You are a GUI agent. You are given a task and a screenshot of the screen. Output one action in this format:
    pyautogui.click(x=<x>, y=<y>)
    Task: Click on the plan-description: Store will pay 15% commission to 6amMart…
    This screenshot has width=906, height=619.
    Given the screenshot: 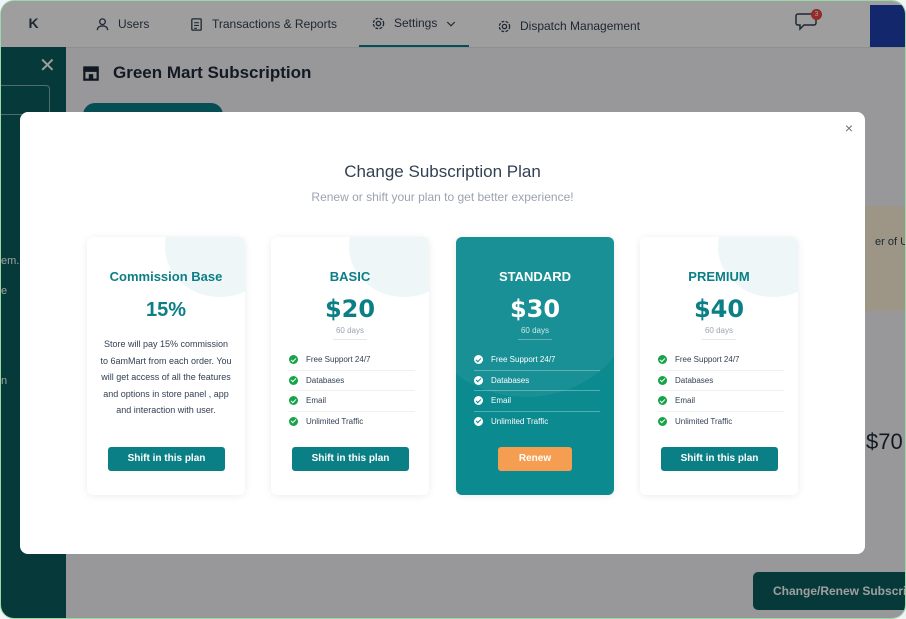 What is the action you would take?
    pyautogui.click(x=166, y=377)
    